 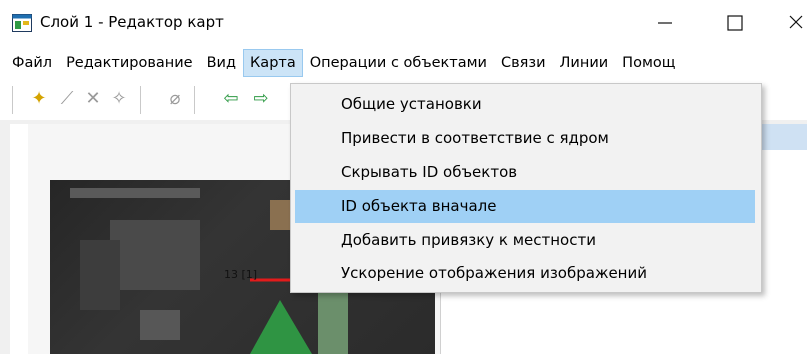 What do you see at coordinates (793, 23) in the screenshot?
I see `close-button` at bounding box center [793, 23].